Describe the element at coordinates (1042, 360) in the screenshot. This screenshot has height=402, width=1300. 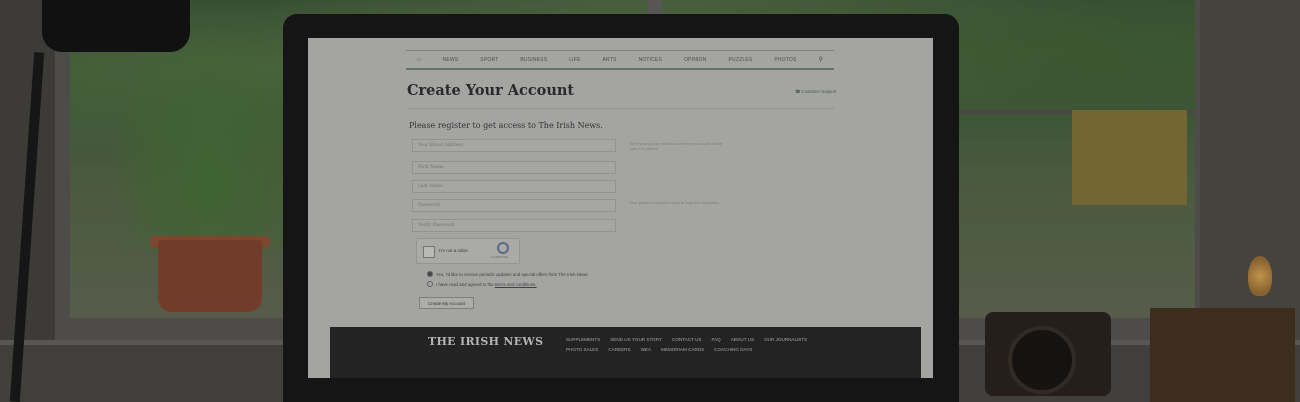
I see `camera-lens` at that location.